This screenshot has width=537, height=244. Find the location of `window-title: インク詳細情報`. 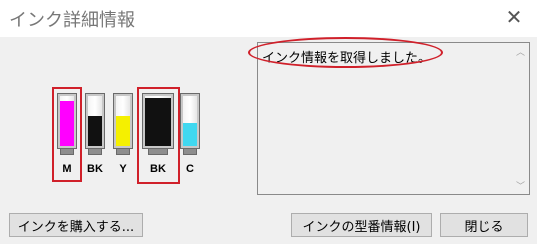

window-title: インク詳細情報 is located at coordinates (72, 20).